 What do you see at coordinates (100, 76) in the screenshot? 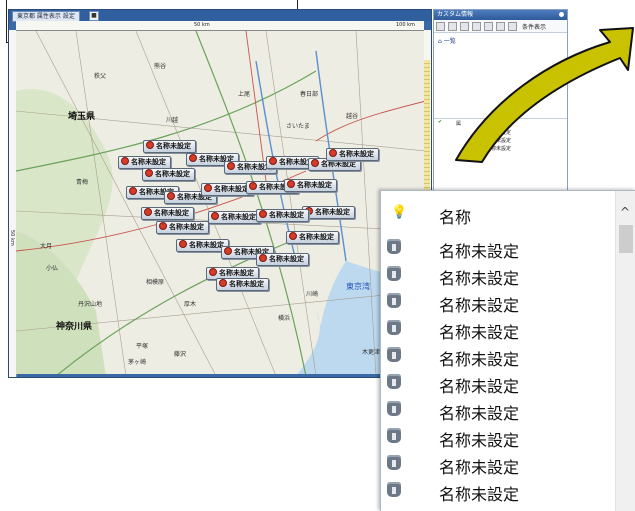
I see `place-label: 秩父` at bounding box center [100, 76].